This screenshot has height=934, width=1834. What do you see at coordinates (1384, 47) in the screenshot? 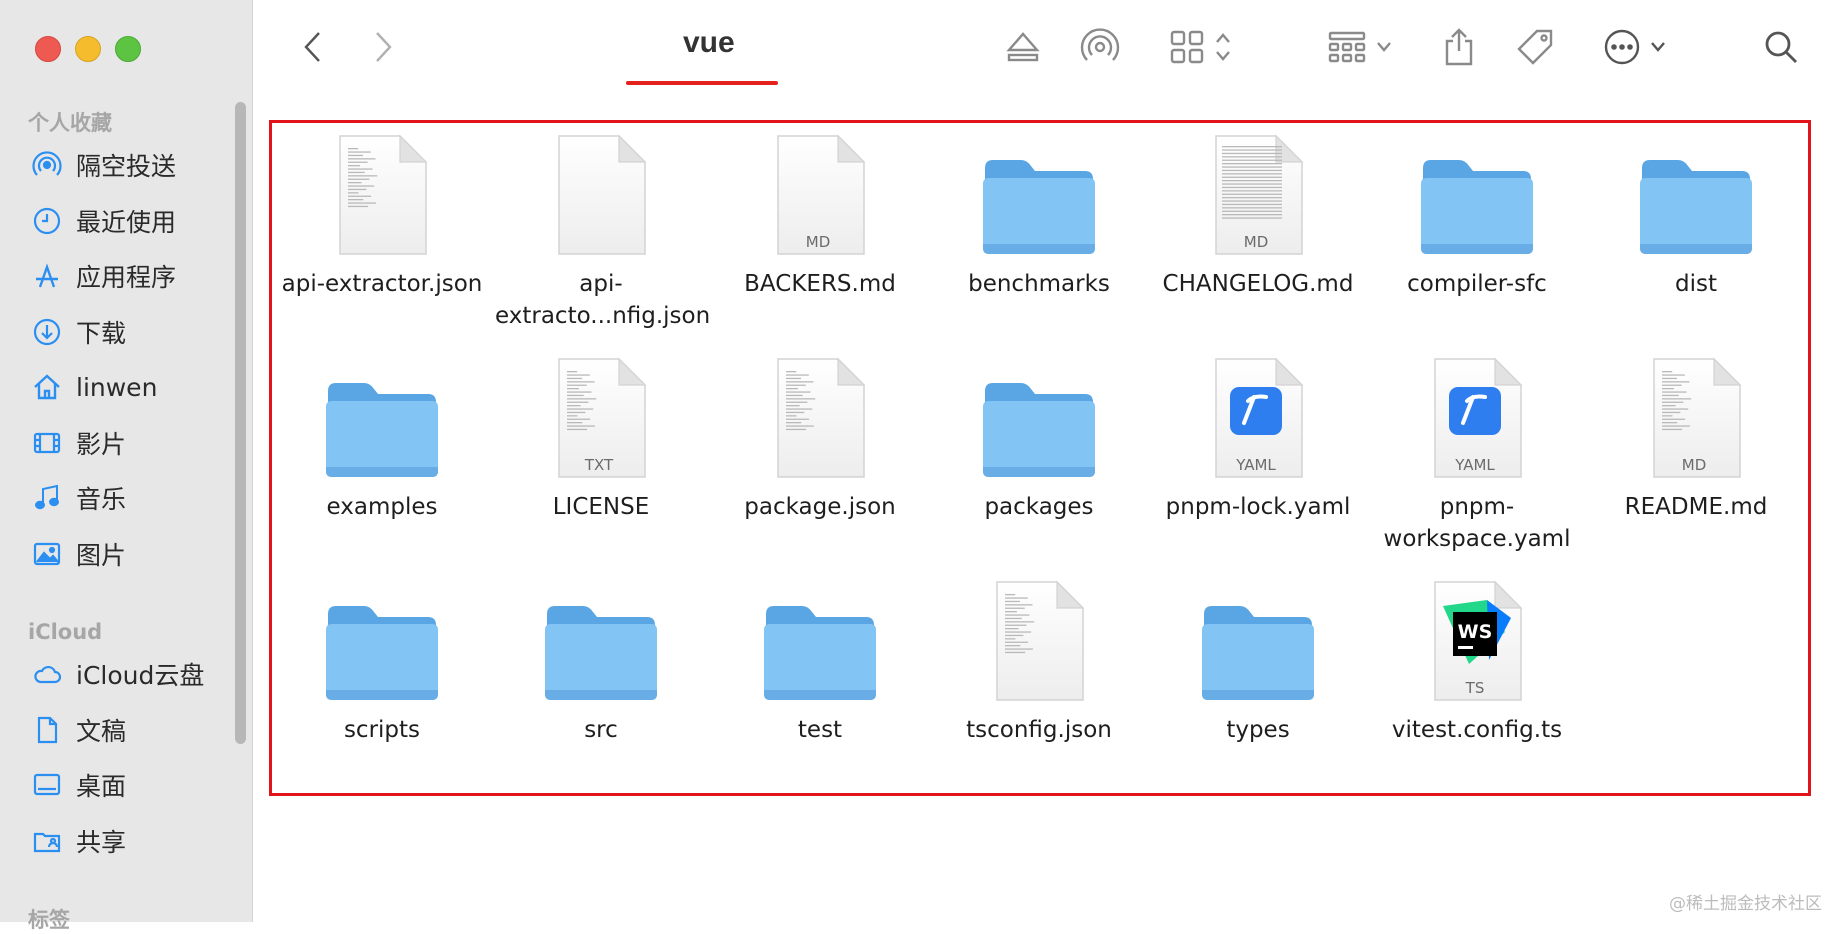
I see `chevron-down-icon` at bounding box center [1384, 47].